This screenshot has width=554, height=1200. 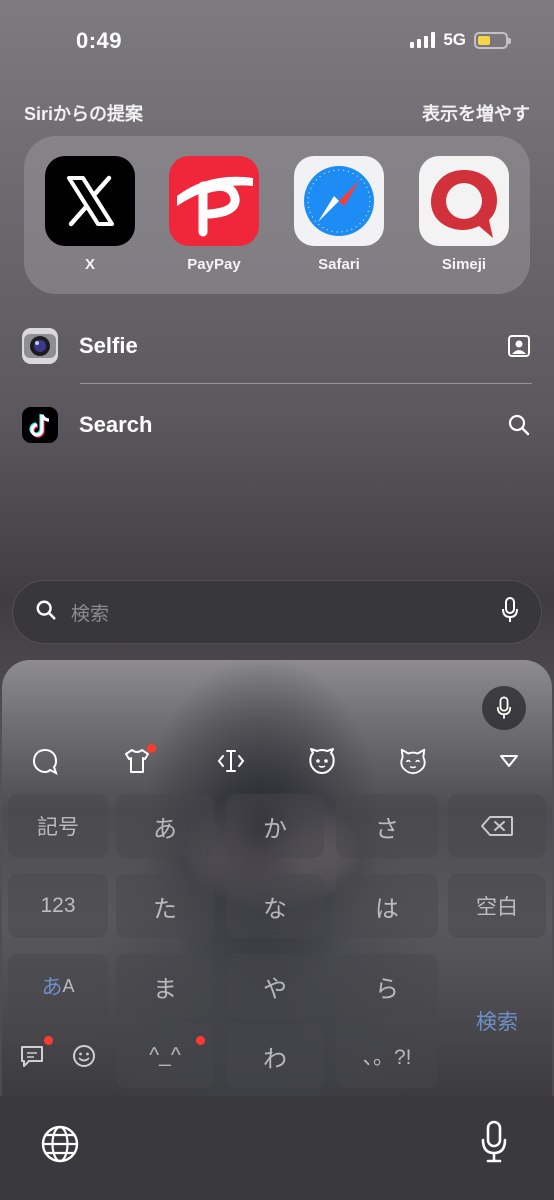 I want to click on emoji-key, so click(x=84, y=1056).